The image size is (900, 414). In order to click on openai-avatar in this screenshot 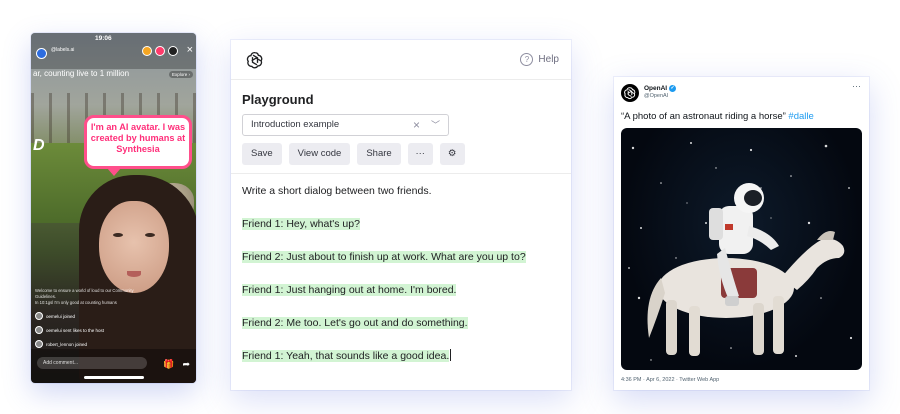, I will do `click(630, 93)`.